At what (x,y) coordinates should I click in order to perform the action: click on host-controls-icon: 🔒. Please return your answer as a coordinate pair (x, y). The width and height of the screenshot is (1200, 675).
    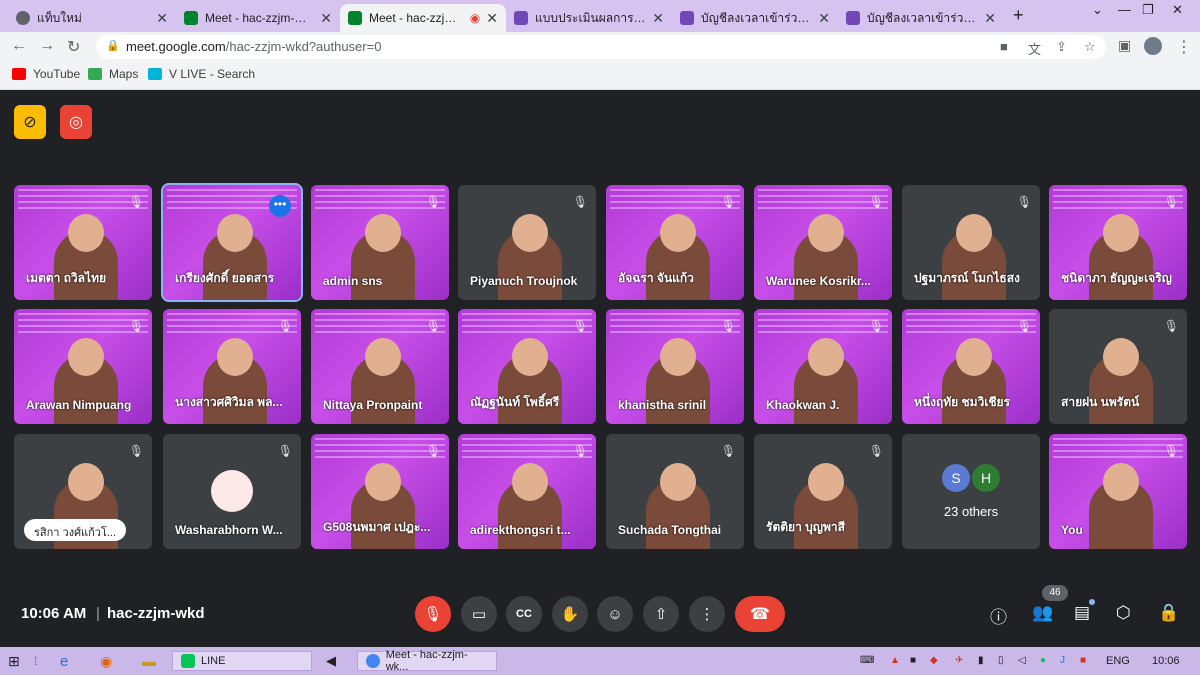
    Looking at the image, I should click on (1168, 613).